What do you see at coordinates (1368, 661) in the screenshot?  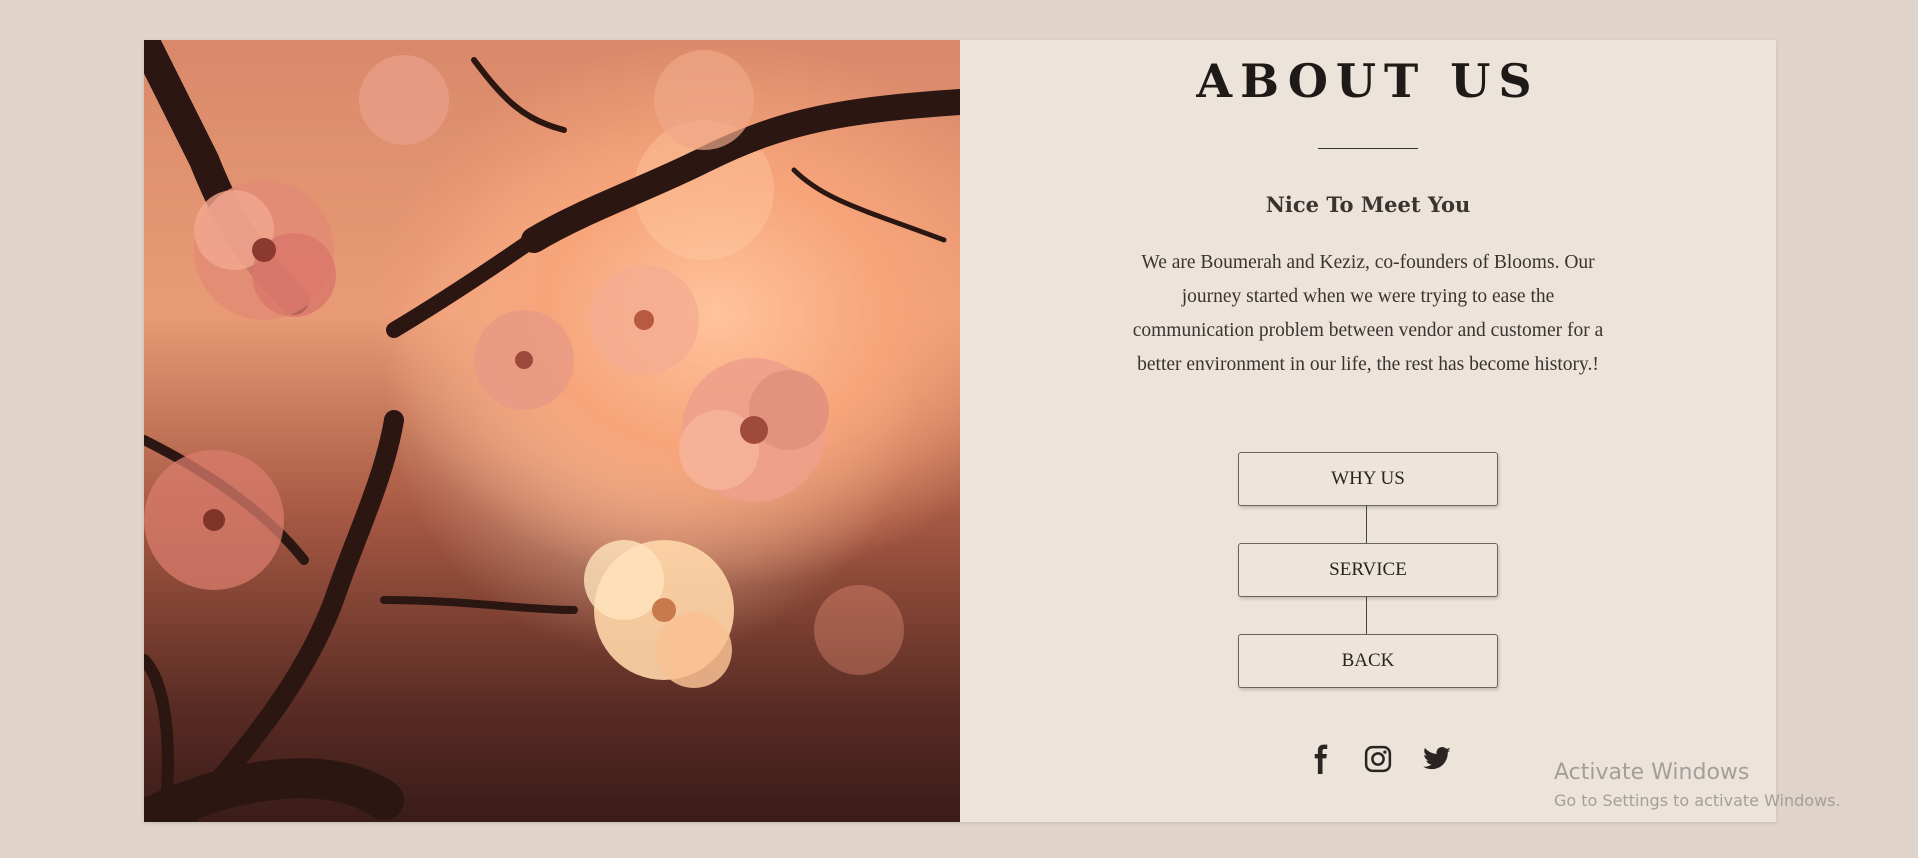 I see `back-button: BACK` at bounding box center [1368, 661].